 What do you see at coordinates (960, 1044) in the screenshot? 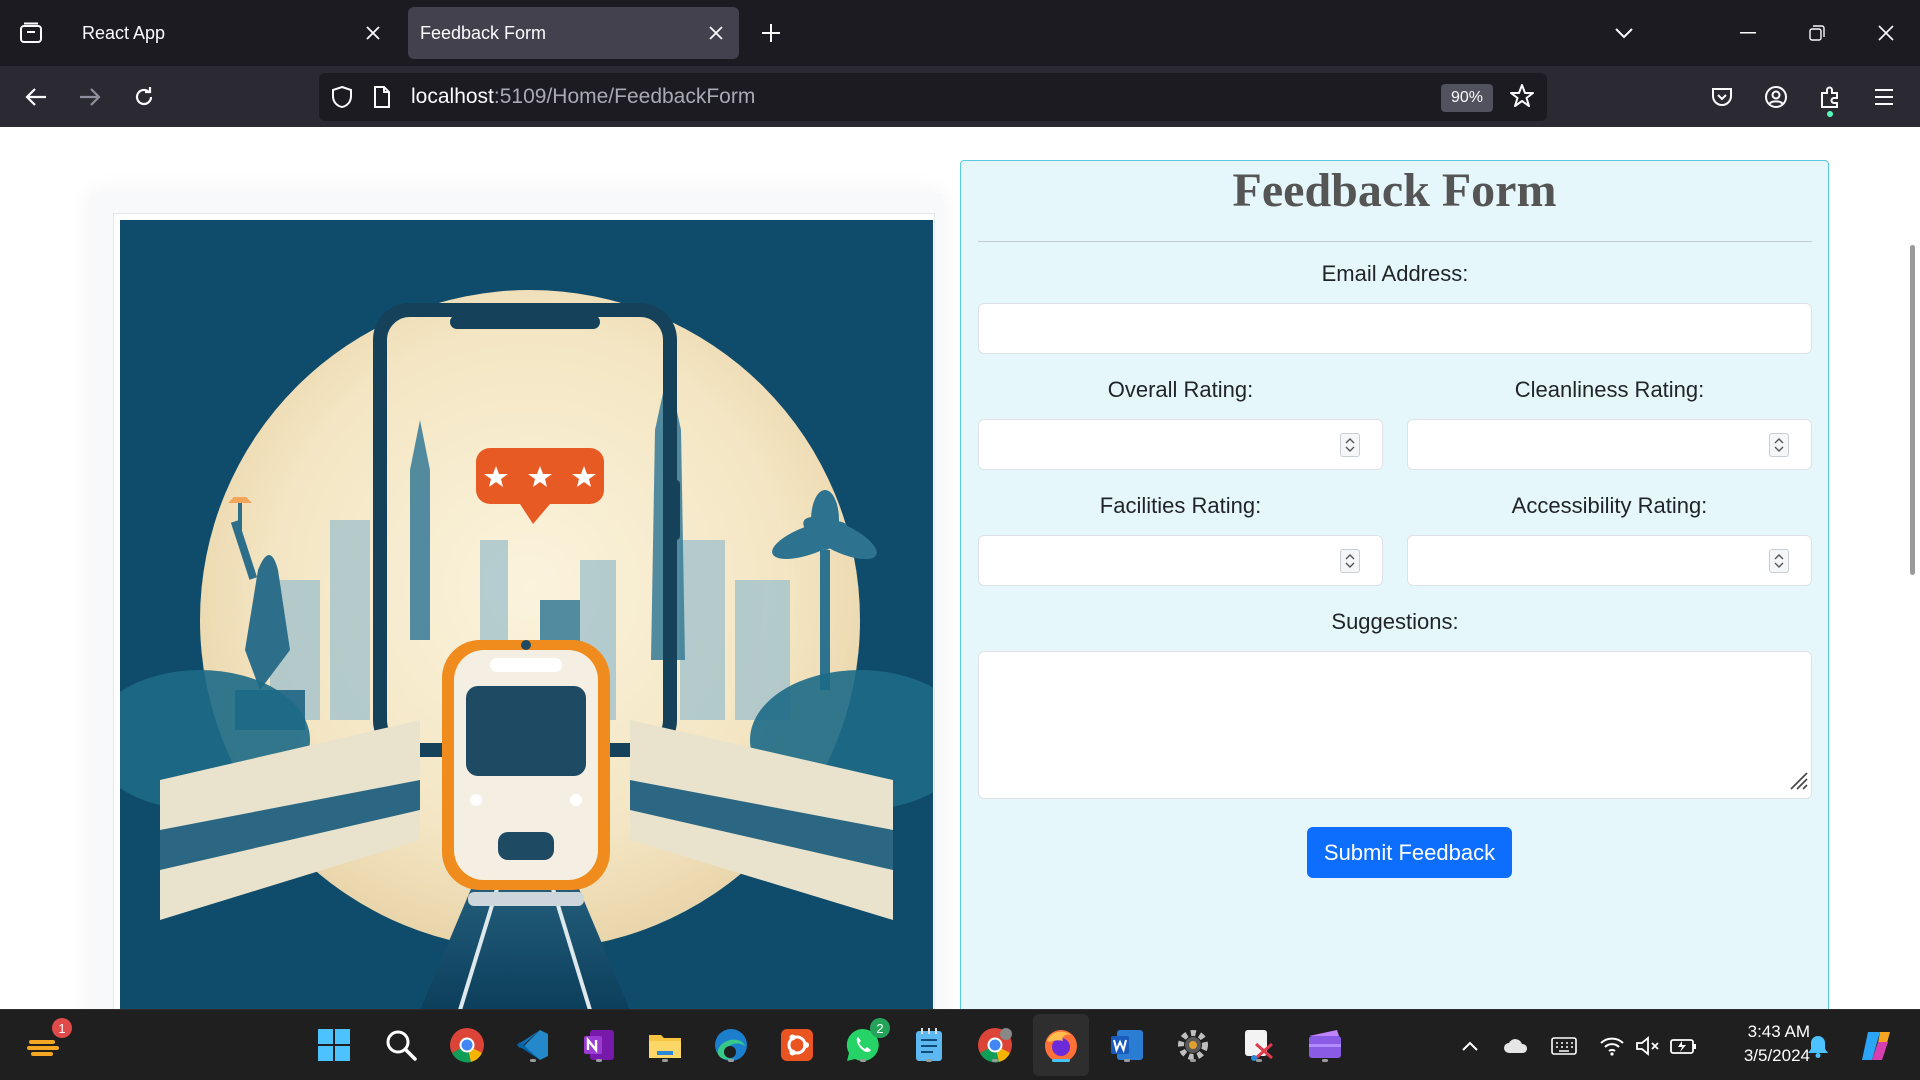
I see `taskbar: 1 2 3:43 AM 3/5/2024` at bounding box center [960, 1044].